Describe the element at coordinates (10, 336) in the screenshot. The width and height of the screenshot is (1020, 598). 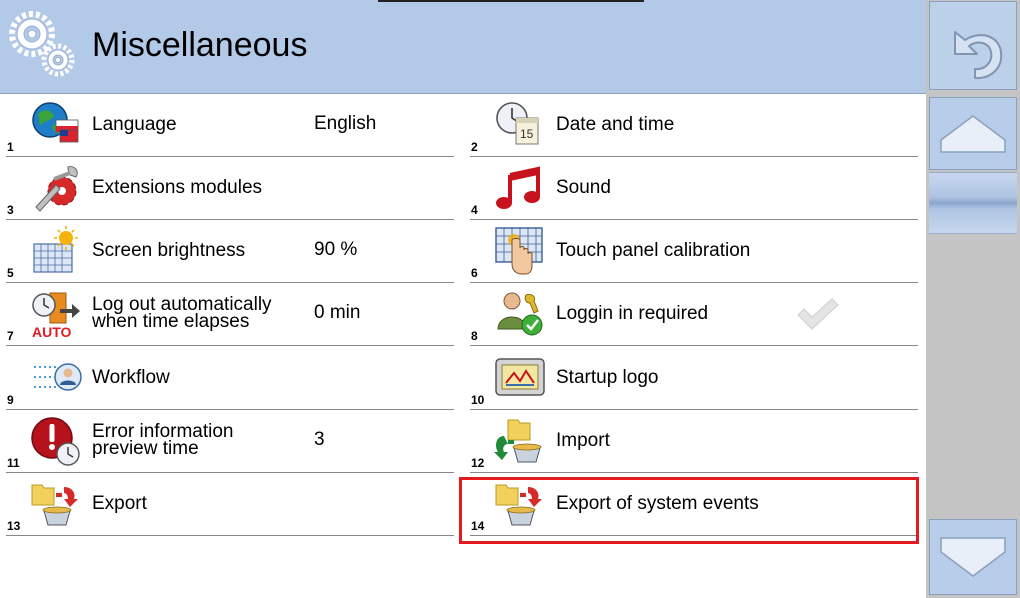
I see `item-number: 7` at that location.